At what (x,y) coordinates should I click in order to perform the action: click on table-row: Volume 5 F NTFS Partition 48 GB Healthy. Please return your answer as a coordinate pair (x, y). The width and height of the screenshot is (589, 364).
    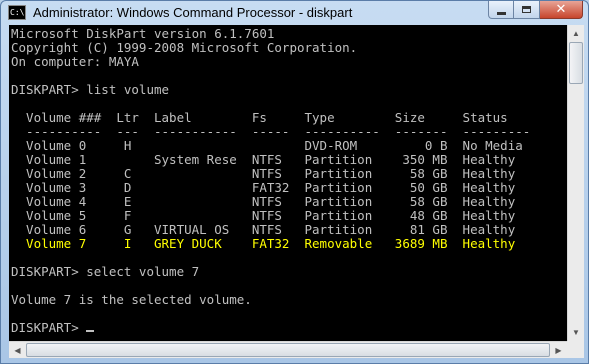
    Looking at the image, I should click on (263, 215).